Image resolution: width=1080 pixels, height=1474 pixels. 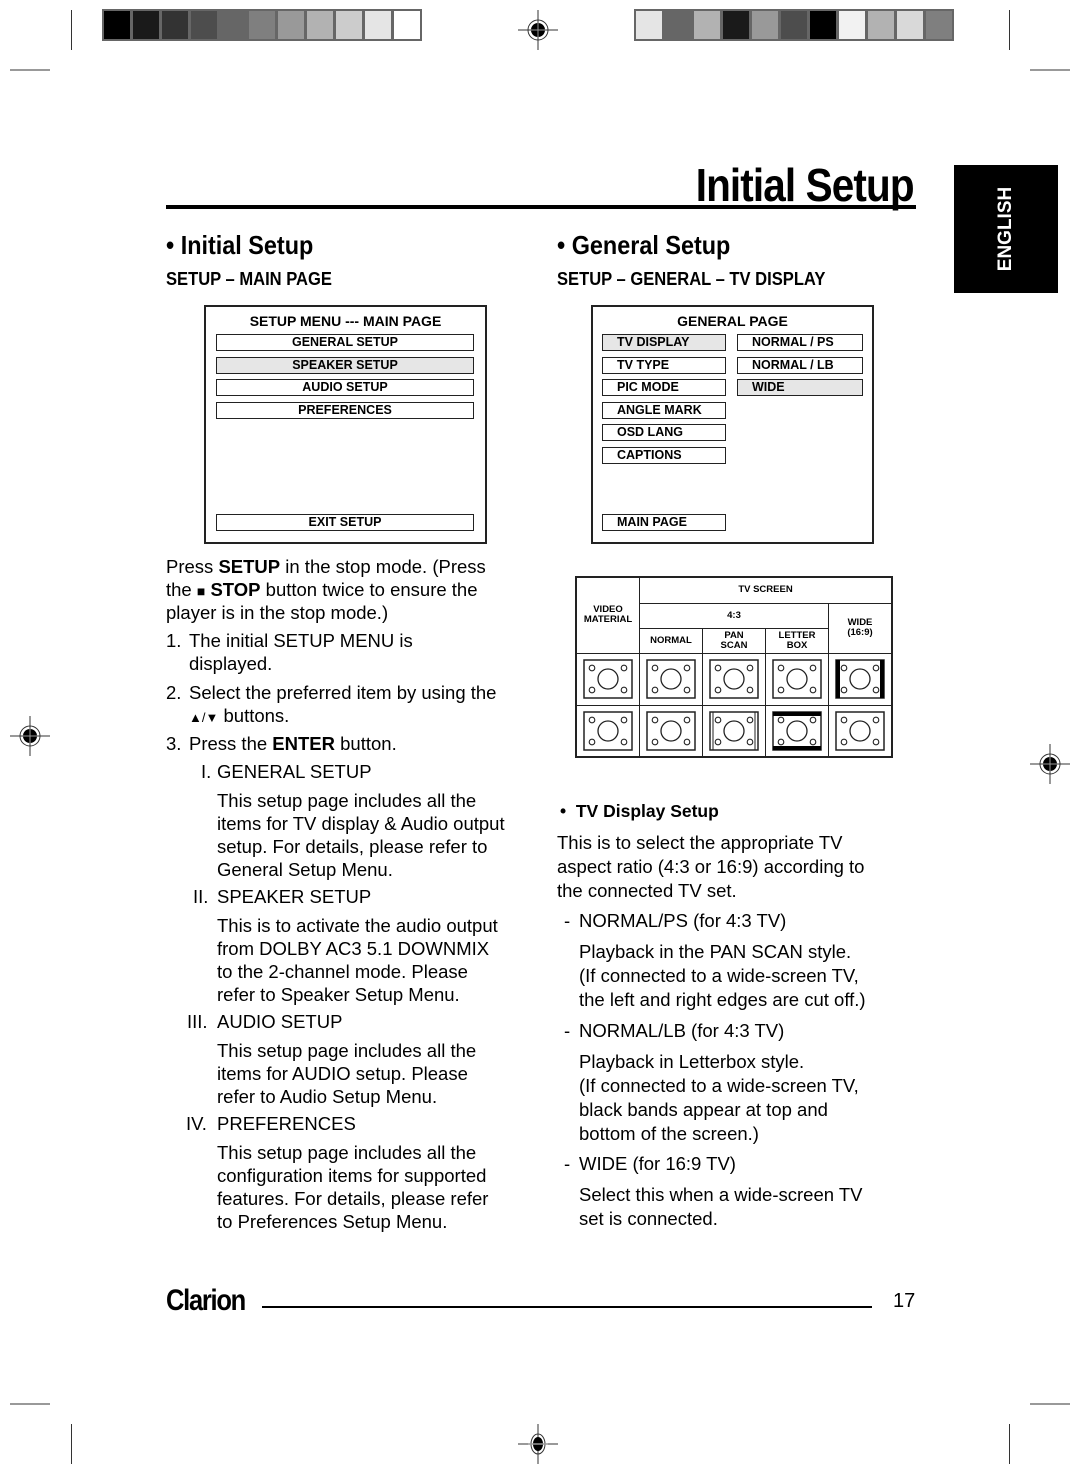 What do you see at coordinates (664, 365) in the screenshot?
I see `menu-item-tv-type: TV TYPE` at bounding box center [664, 365].